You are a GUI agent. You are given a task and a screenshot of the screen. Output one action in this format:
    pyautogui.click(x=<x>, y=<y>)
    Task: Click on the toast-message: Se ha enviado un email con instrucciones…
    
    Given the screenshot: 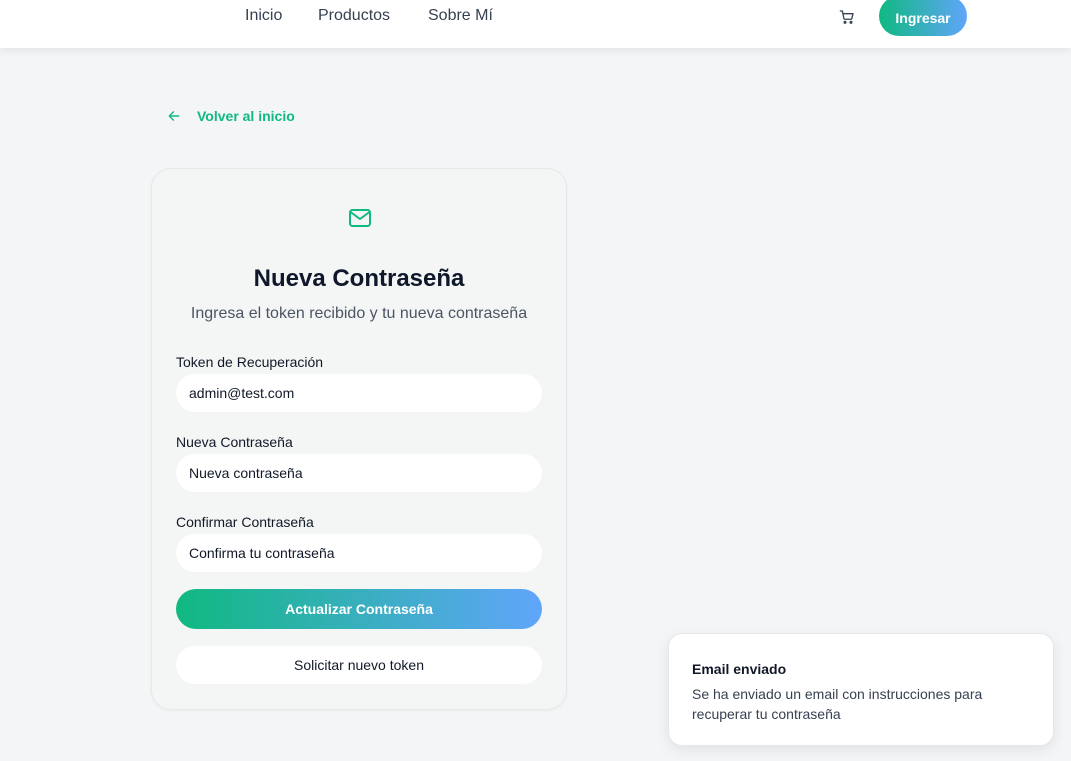 What is the action you would take?
    pyautogui.click(x=837, y=704)
    